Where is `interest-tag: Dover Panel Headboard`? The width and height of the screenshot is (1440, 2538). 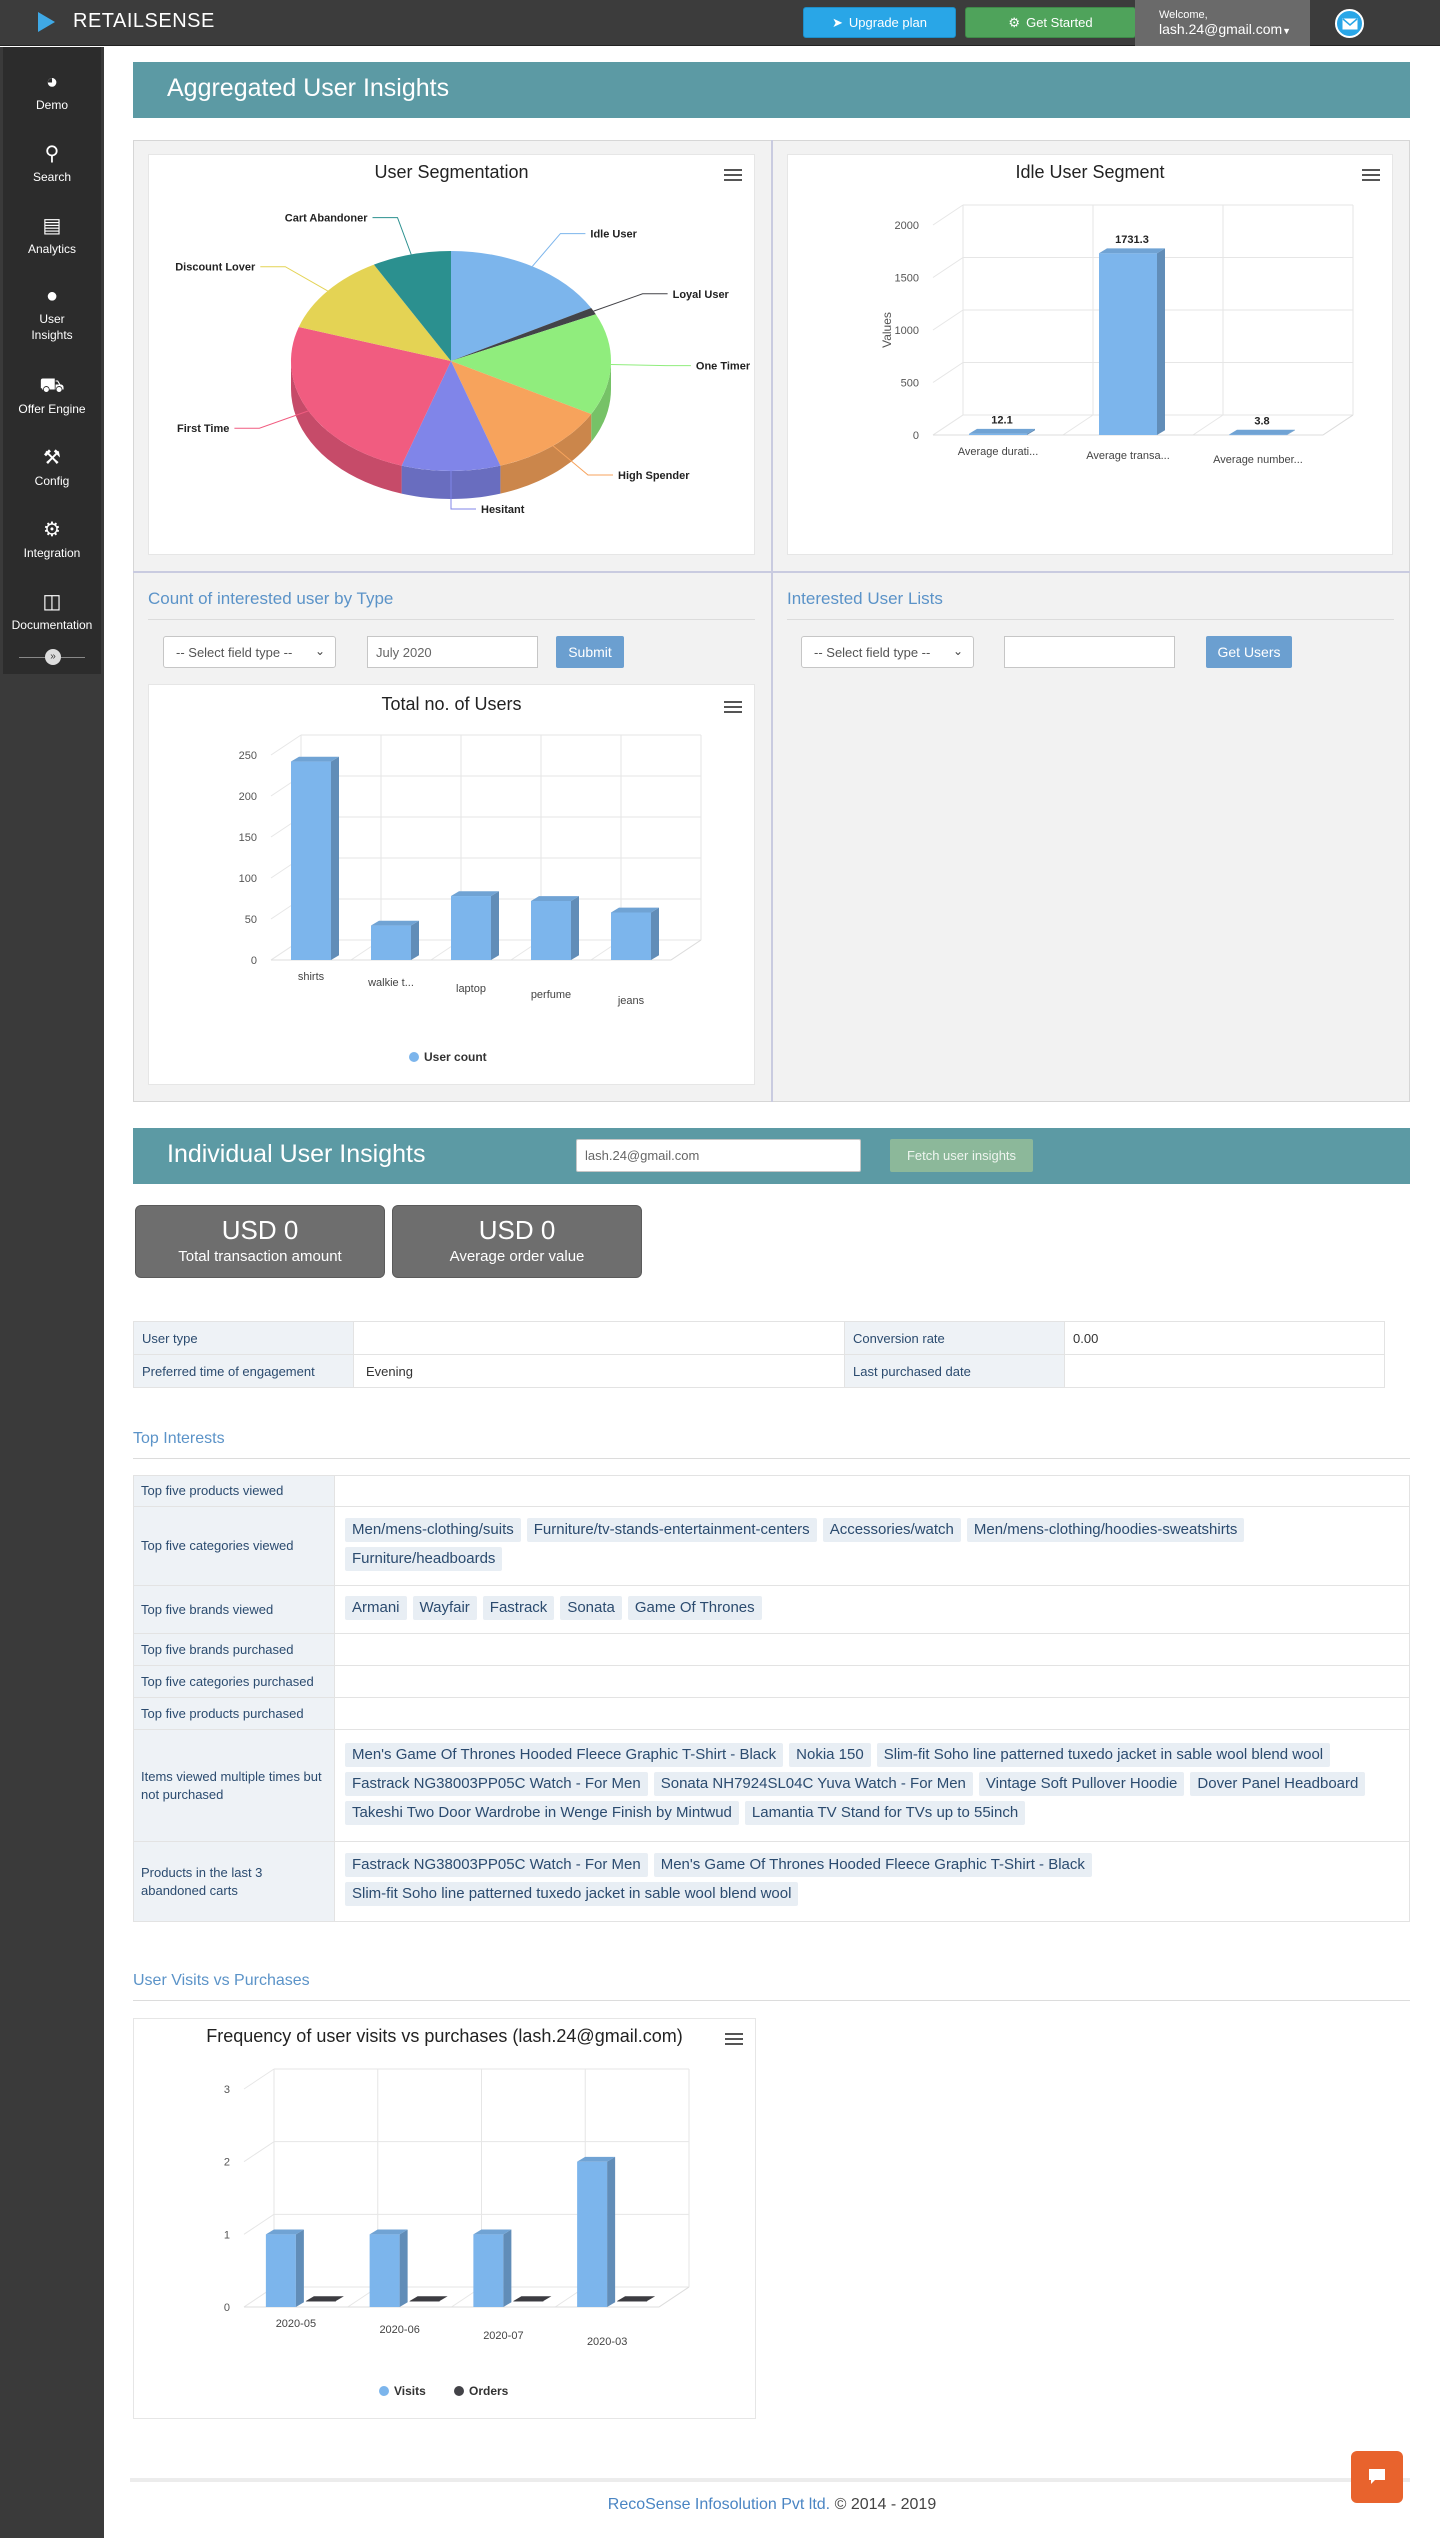 interest-tag: Dover Panel Headboard is located at coordinates (1278, 1783).